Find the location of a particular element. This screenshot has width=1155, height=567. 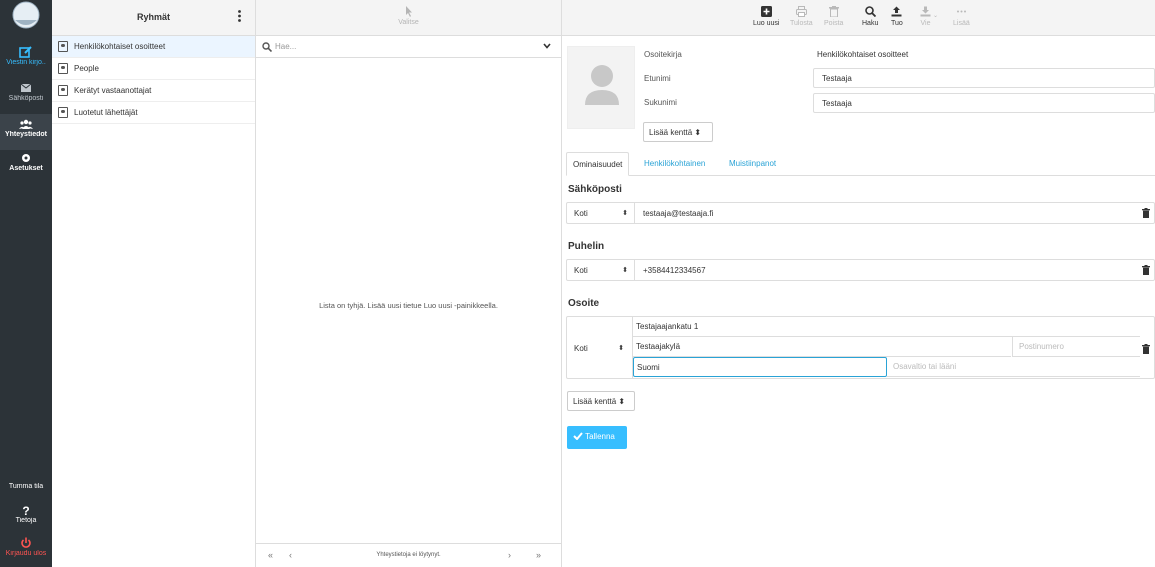

tab-notes: Muistiinpanot is located at coordinates (752, 164).